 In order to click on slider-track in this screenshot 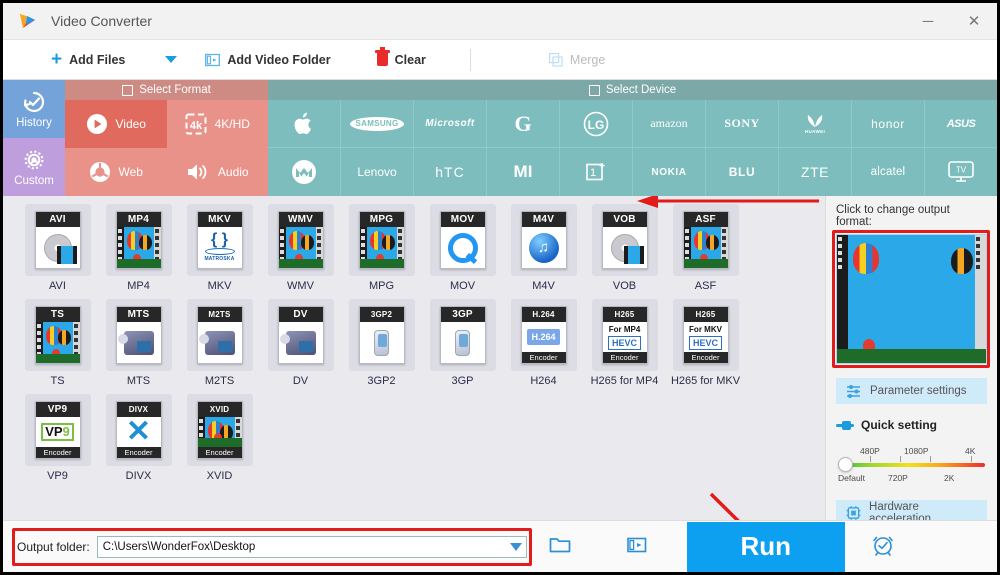, I will do `click(915, 465)`.